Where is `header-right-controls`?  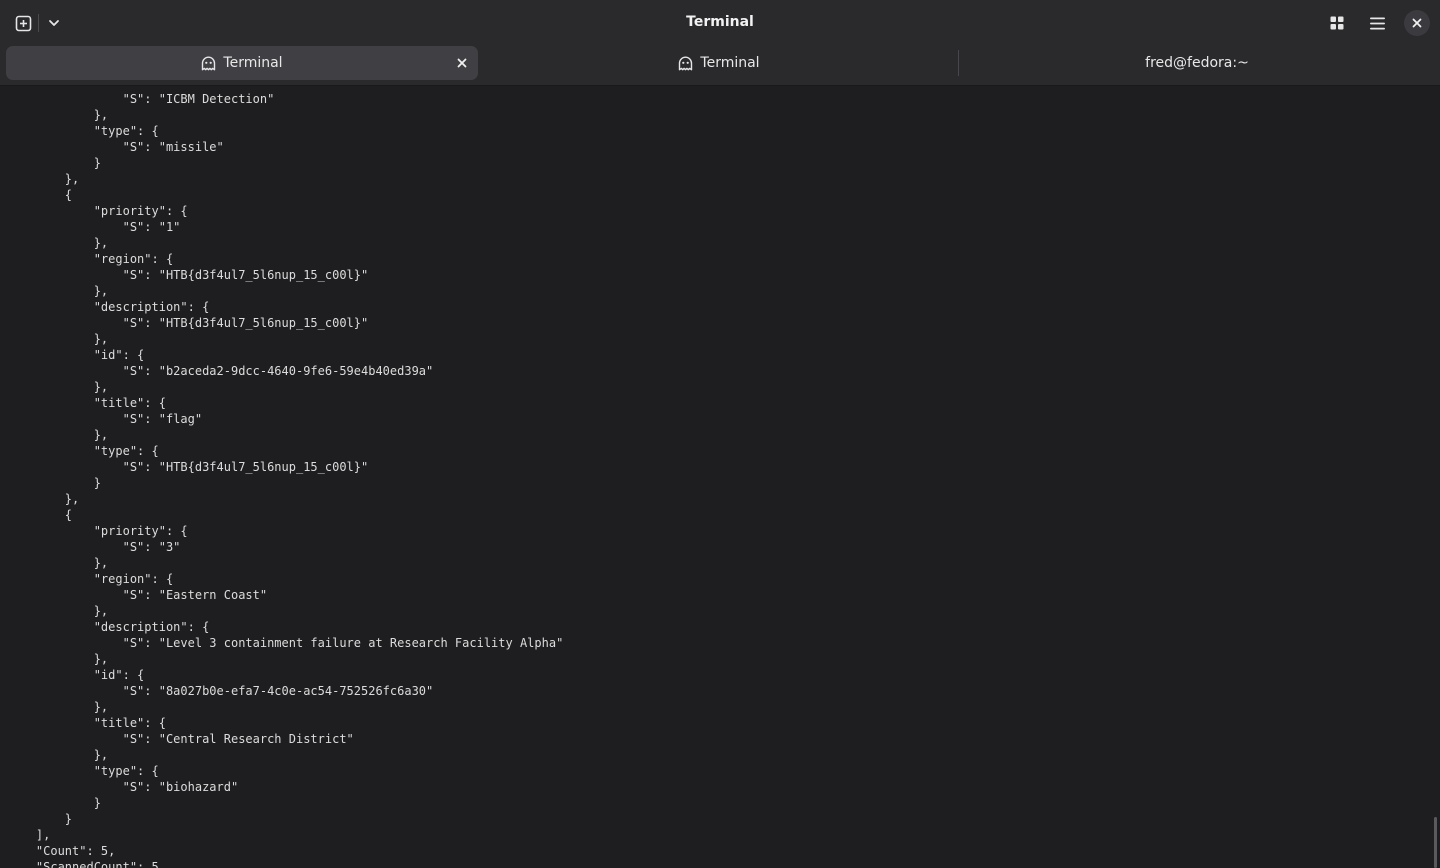 header-right-controls is located at coordinates (1377, 23).